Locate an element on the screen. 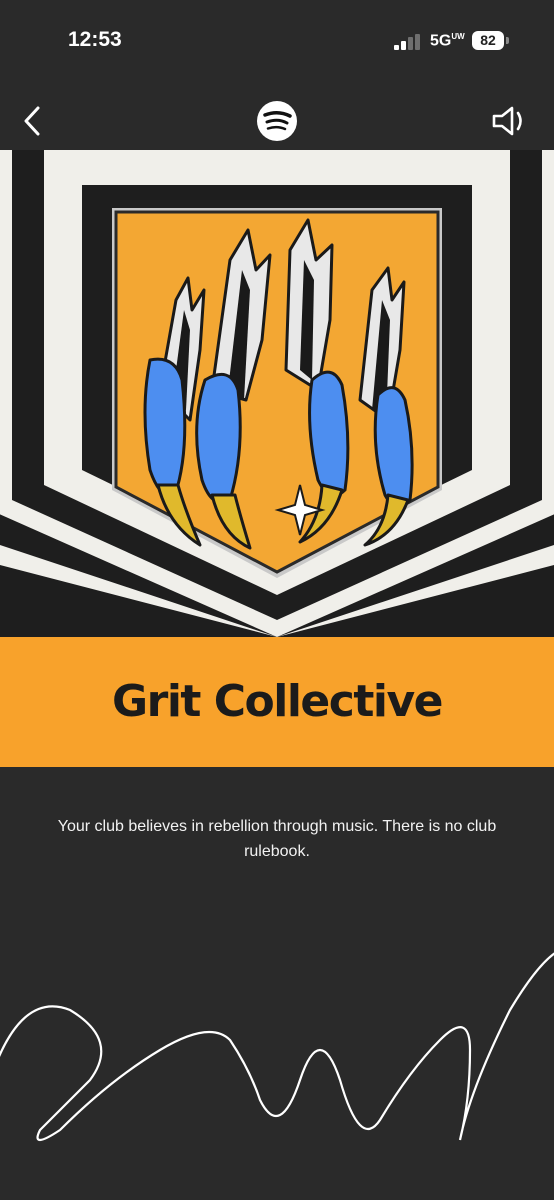 Image resolution: width=554 pixels, height=1200 pixels. cellular-signal-icon is located at coordinates (407, 42).